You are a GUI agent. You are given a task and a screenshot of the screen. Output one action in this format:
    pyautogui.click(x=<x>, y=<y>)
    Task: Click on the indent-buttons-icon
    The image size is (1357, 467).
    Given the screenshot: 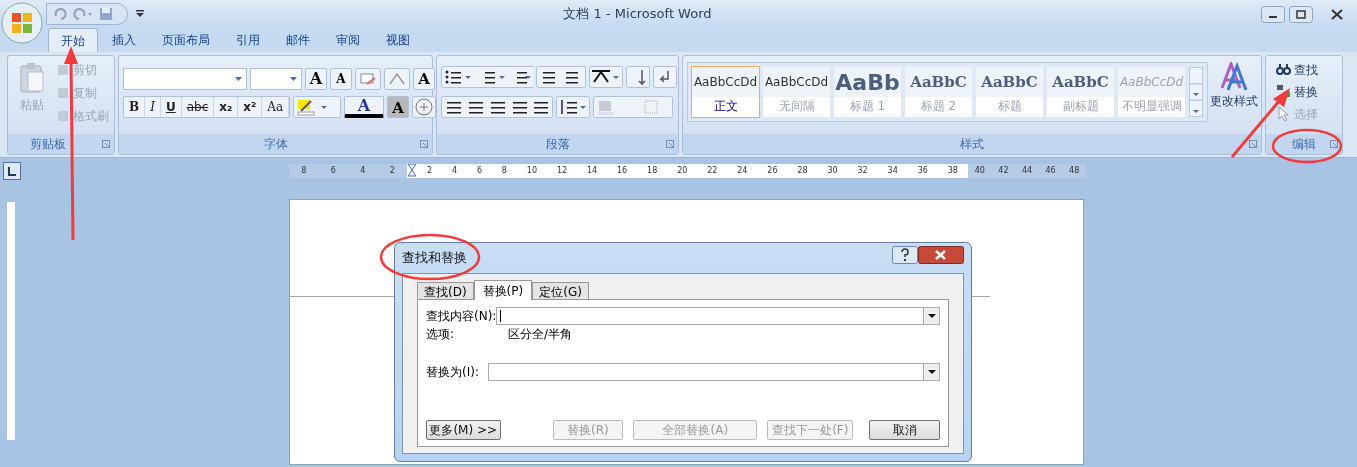 What is the action you would take?
    pyautogui.click(x=561, y=77)
    